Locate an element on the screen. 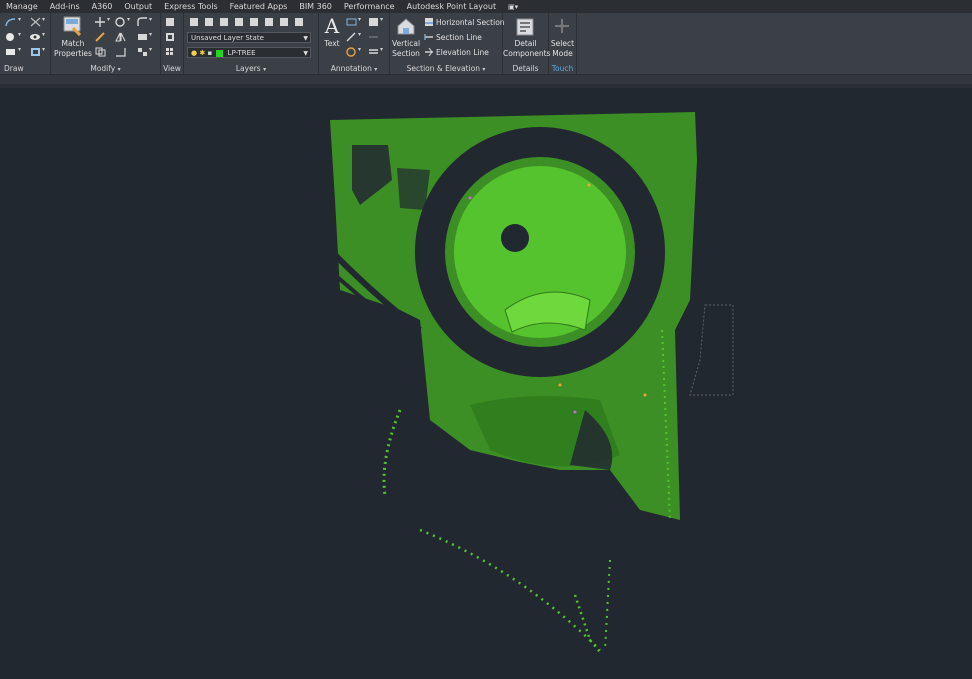 This screenshot has width=972, height=679. move-dropdown-caret: ▾ is located at coordinates (108, 19).